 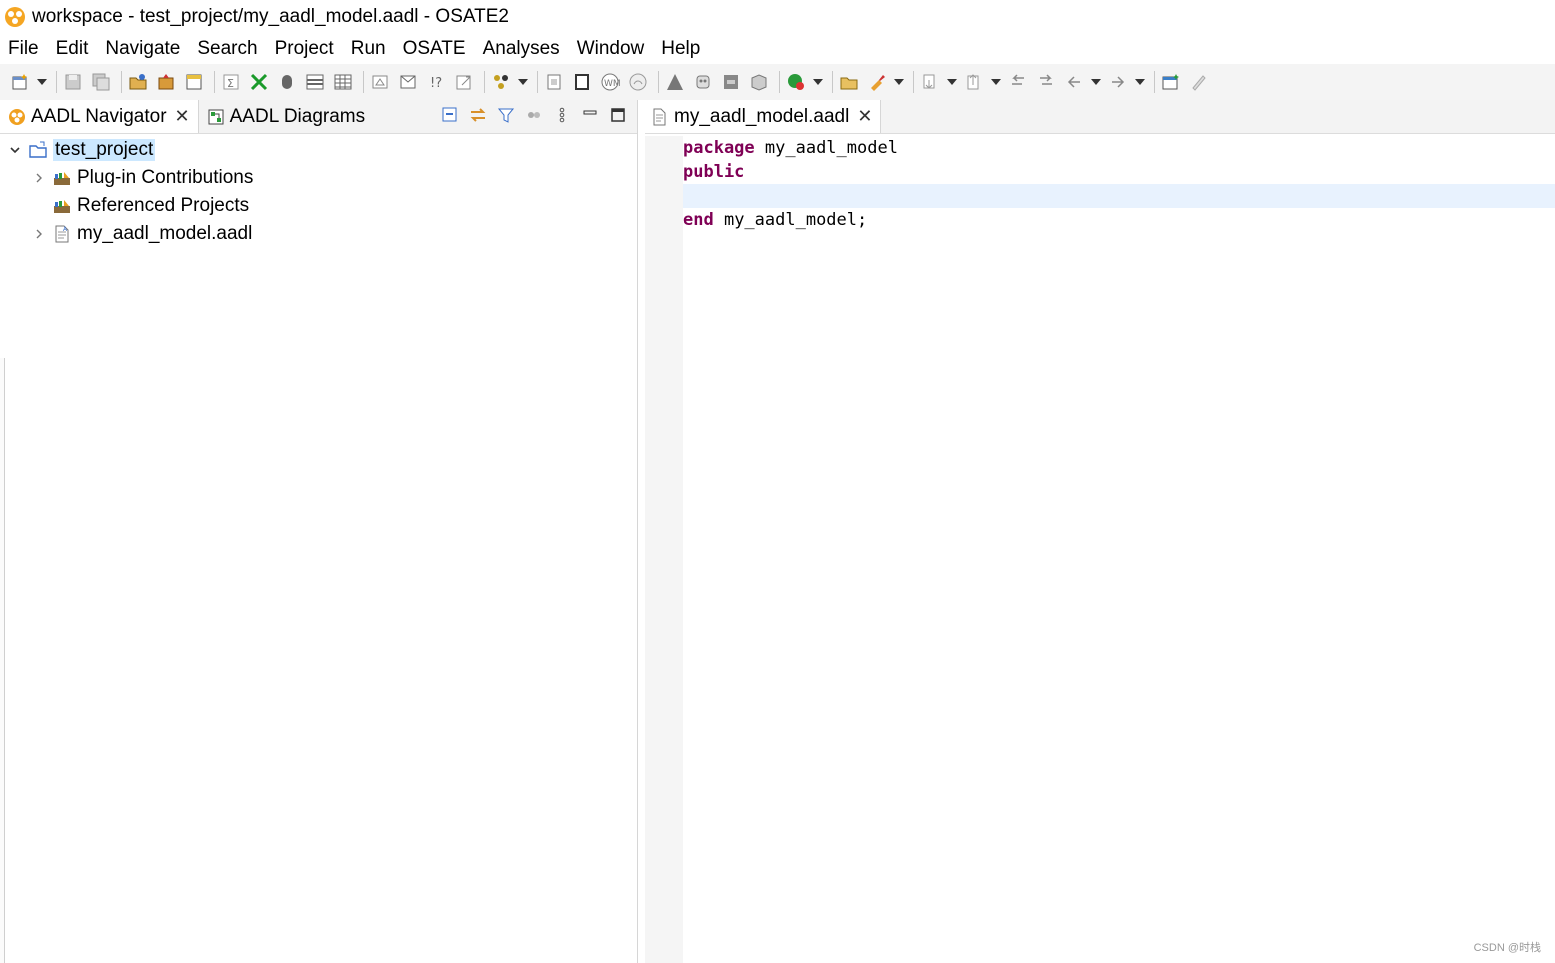 What do you see at coordinates (287, 82) in the screenshot?
I see `cylinder-icon` at bounding box center [287, 82].